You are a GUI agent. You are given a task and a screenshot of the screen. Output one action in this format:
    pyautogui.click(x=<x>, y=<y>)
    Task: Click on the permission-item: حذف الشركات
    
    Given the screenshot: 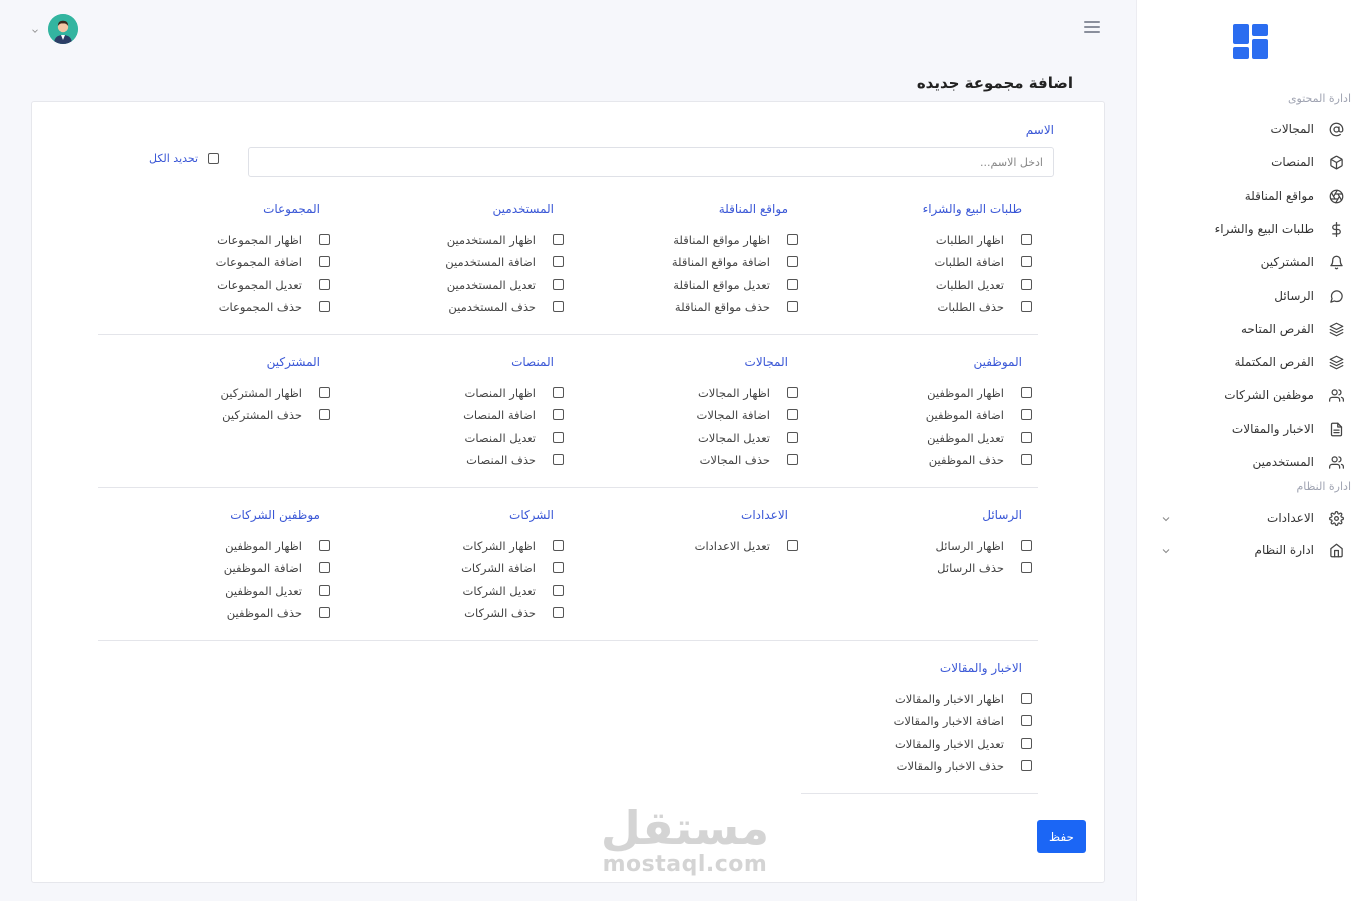 What is the action you would take?
    pyautogui.click(x=514, y=613)
    